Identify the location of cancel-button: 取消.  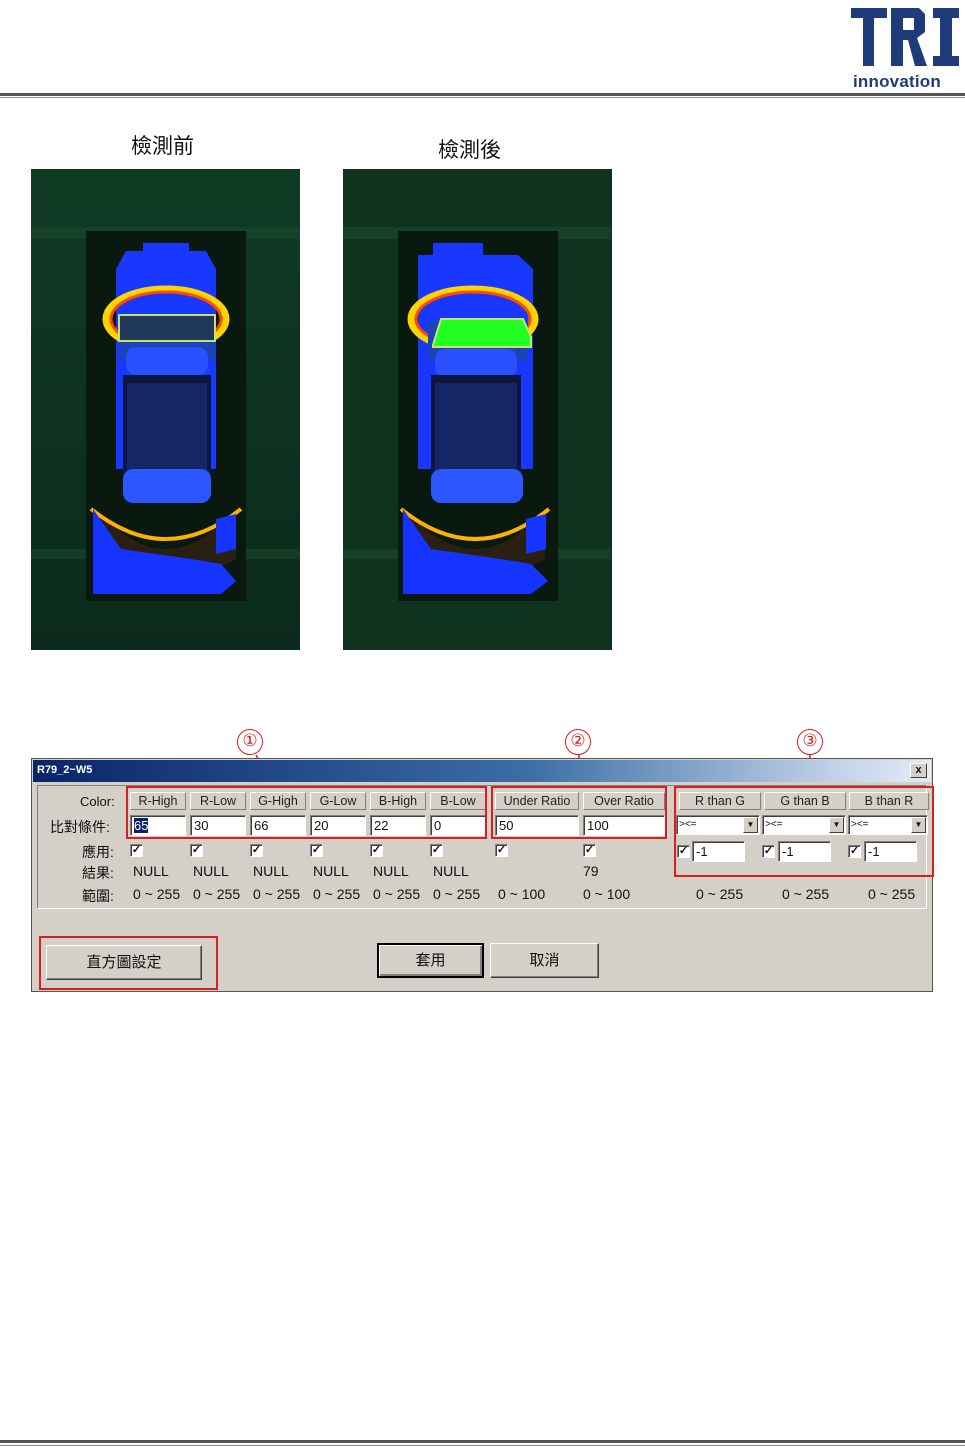
(544, 960).